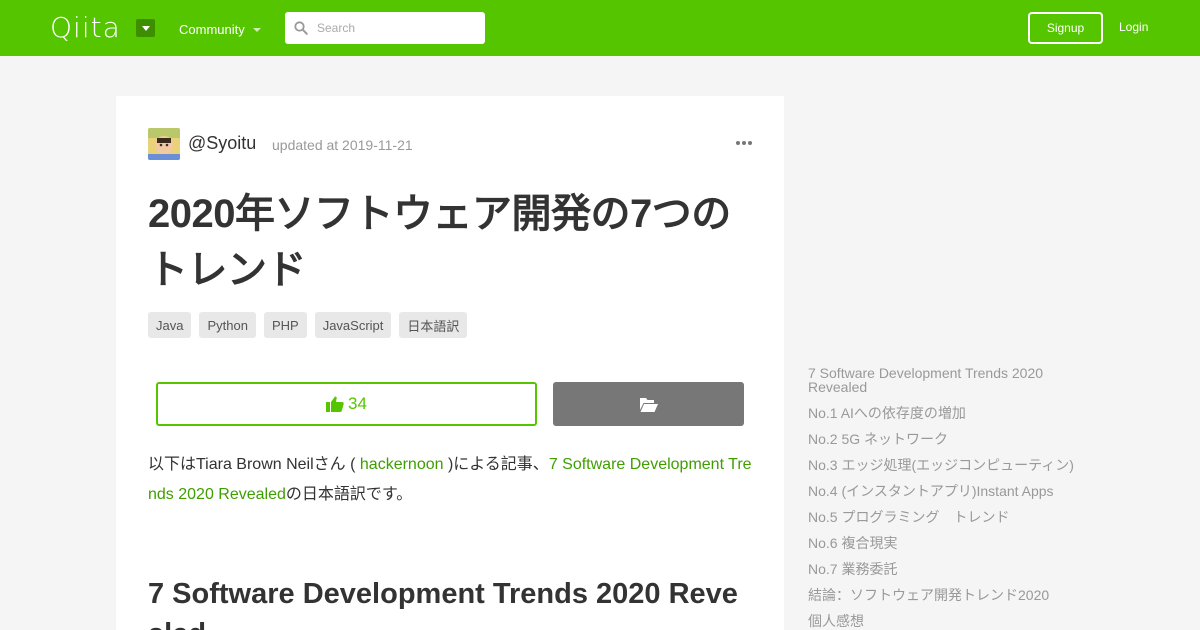 Image resolution: width=1200 pixels, height=630 pixels. I want to click on toc-item: No.1 AIへの依存度の増加, so click(953, 413).